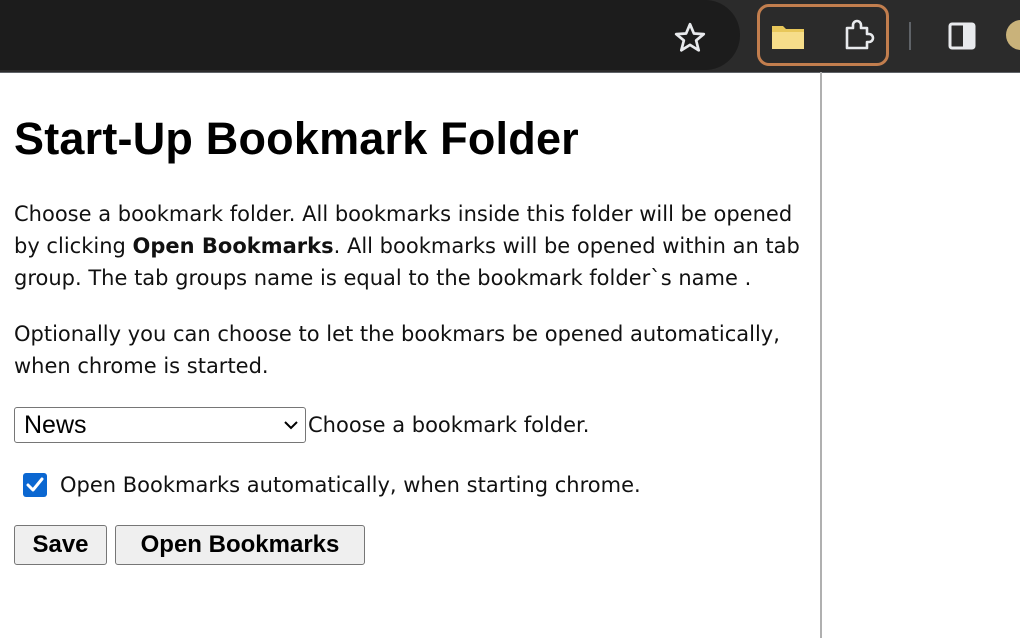 This screenshot has width=1020, height=638. Describe the element at coordinates (1013, 36) in the screenshot. I see `avatar` at that location.